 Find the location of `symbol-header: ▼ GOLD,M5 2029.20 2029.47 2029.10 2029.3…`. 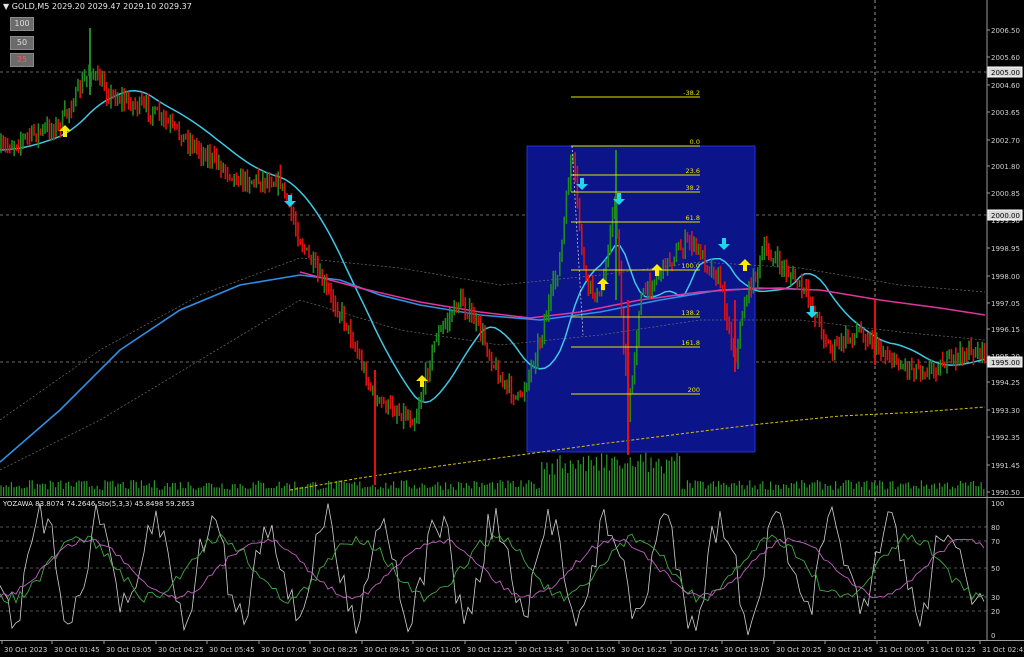

symbol-header: ▼ GOLD,M5 2029.20 2029.47 2029.10 2029.3… is located at coordinates (97, 6).